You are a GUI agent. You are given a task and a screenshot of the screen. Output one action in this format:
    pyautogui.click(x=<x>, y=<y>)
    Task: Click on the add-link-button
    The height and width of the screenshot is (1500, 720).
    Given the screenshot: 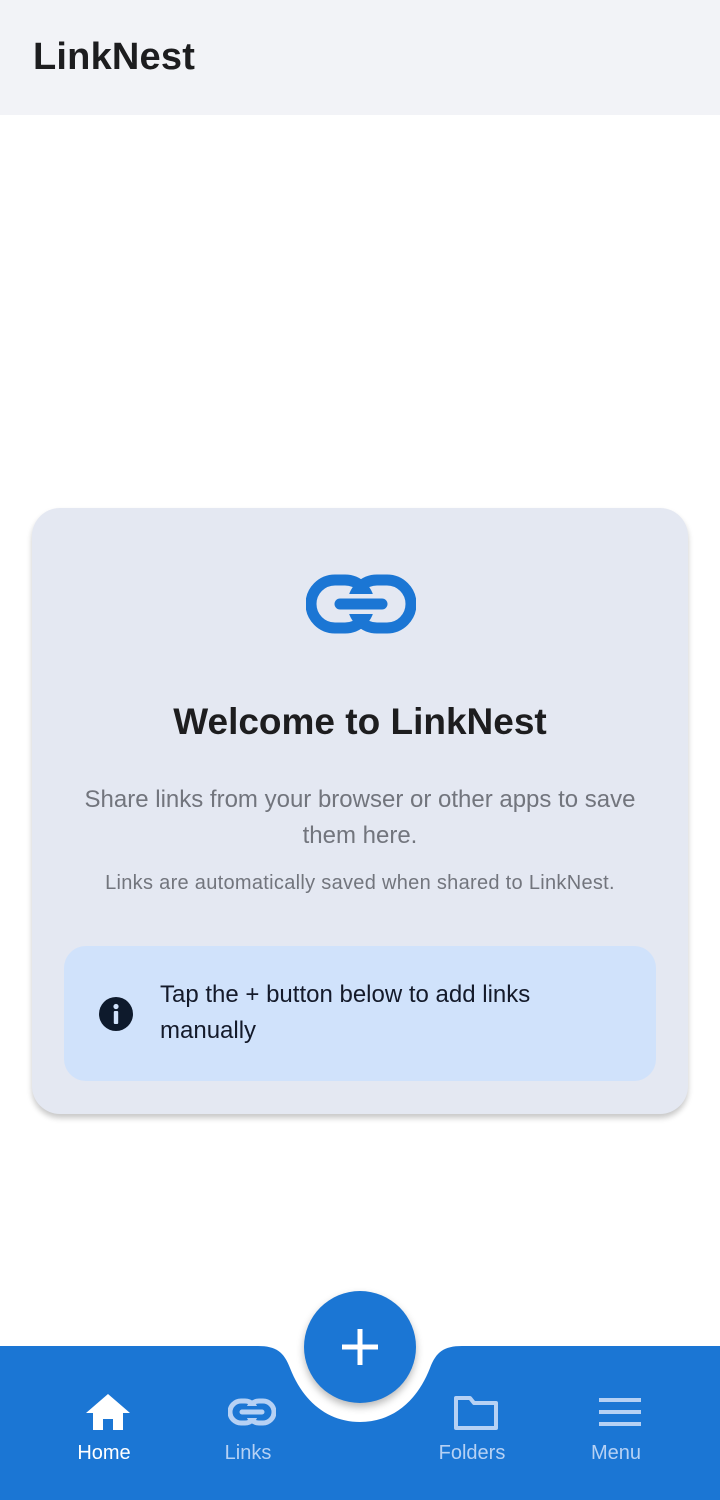 What is the action you would take?
    pyautogui.click(x=360, y=1347)
    